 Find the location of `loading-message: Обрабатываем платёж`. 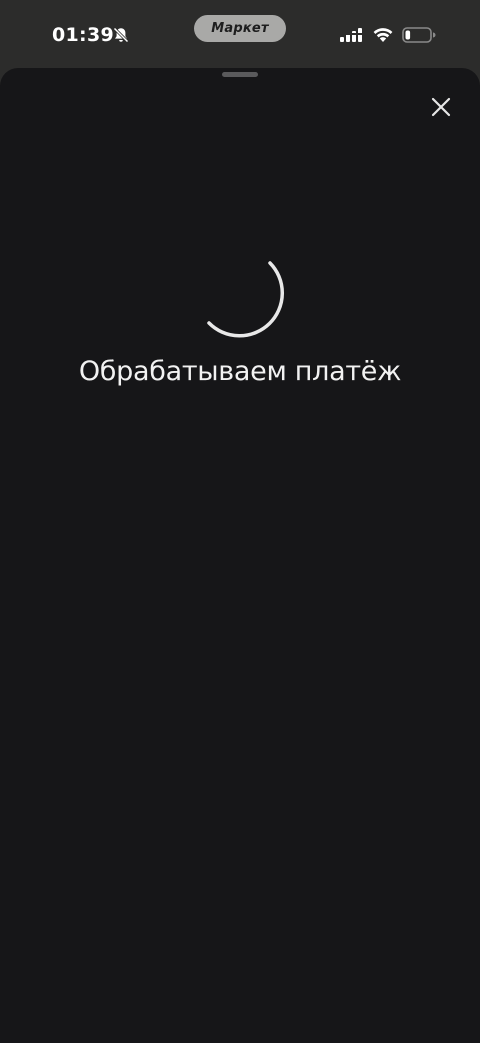

loading-message: Обрабатываем платёж is located at coordinates (240, 371).